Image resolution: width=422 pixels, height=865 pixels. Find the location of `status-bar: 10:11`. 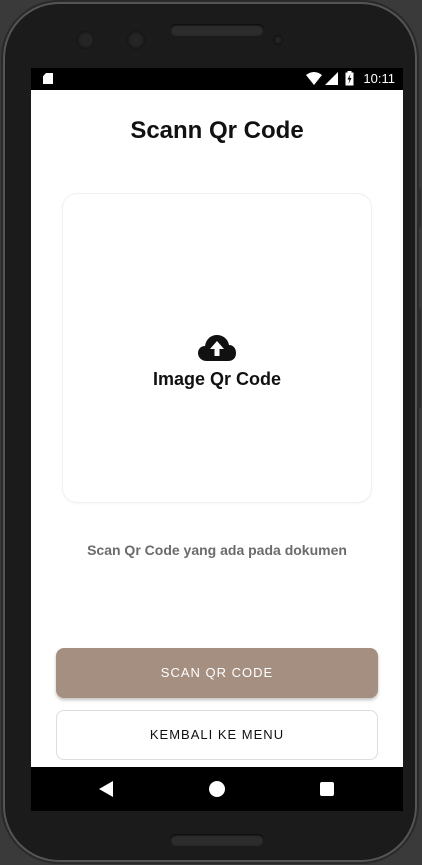

status-bar: 10:11 is located at coordinates (217, 79).